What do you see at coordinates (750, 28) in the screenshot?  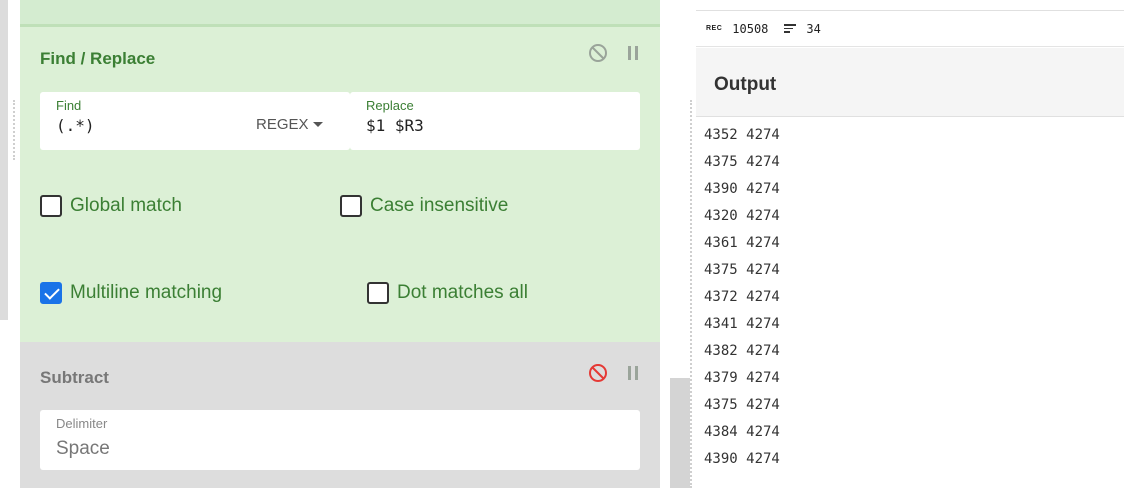 I see `input-length: 10508` at bounding box center [750, 28].